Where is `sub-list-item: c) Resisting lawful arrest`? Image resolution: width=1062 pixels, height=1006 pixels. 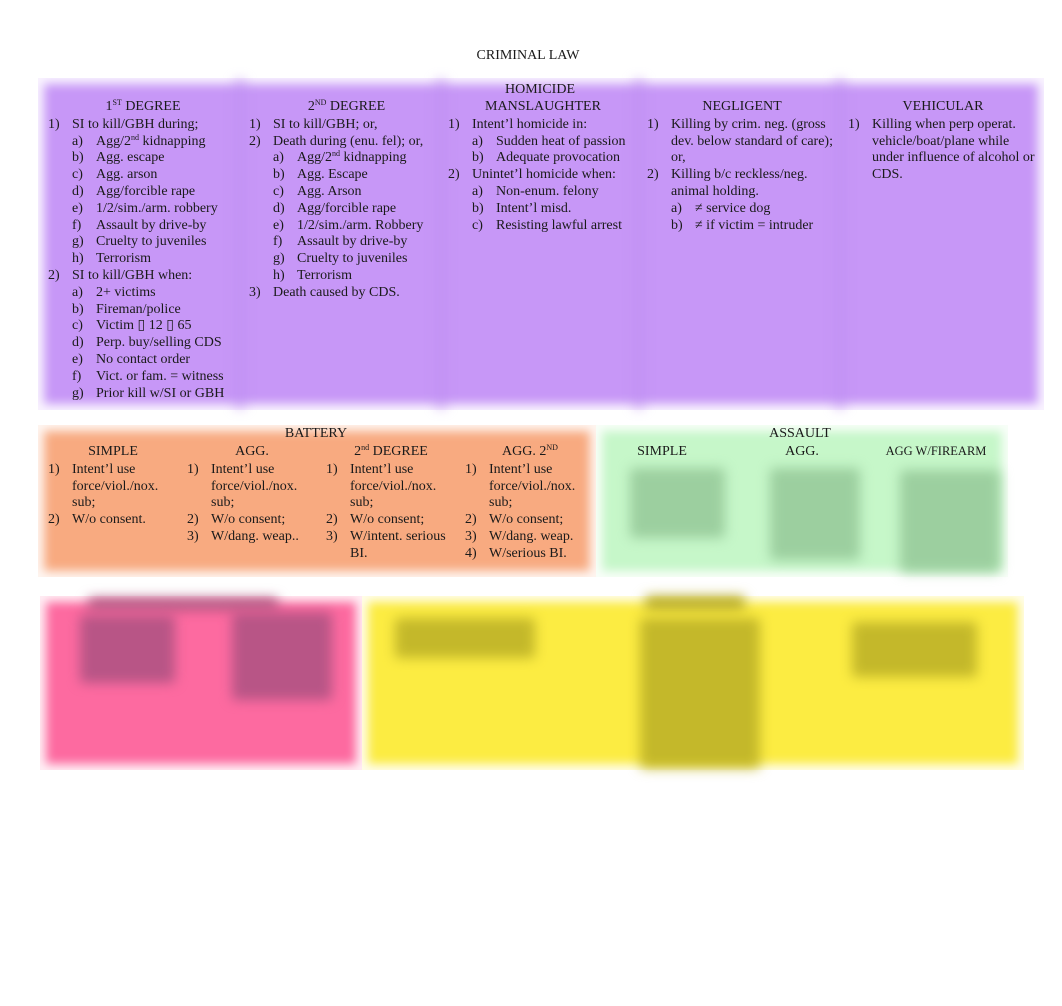
sub-list-item: c) Resisting lawful arrest is located at coordinates (543, 226).